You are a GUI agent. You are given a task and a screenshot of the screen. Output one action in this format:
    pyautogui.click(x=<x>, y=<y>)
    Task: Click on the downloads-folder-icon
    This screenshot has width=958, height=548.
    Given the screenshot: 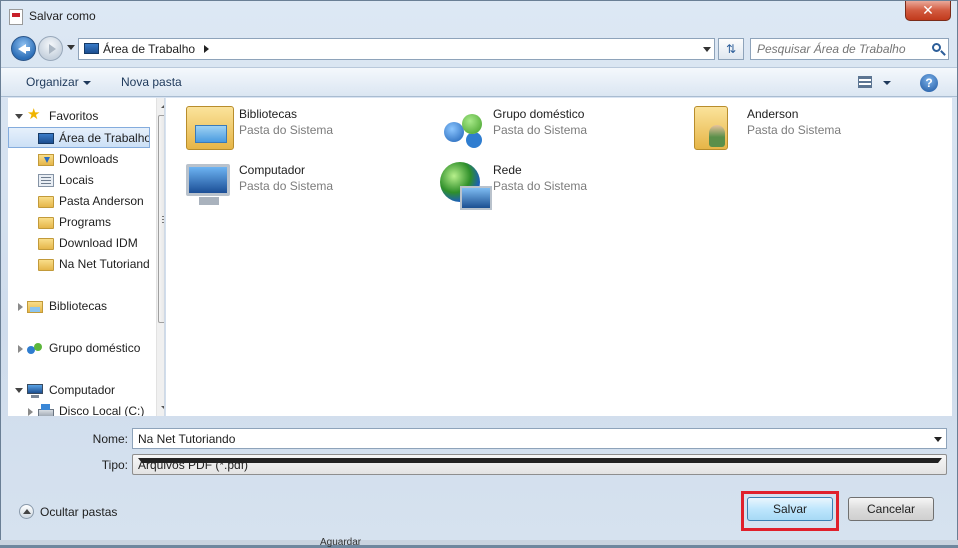 What is the action you would take?
    pyautogui.click(x=46, y=160)
    